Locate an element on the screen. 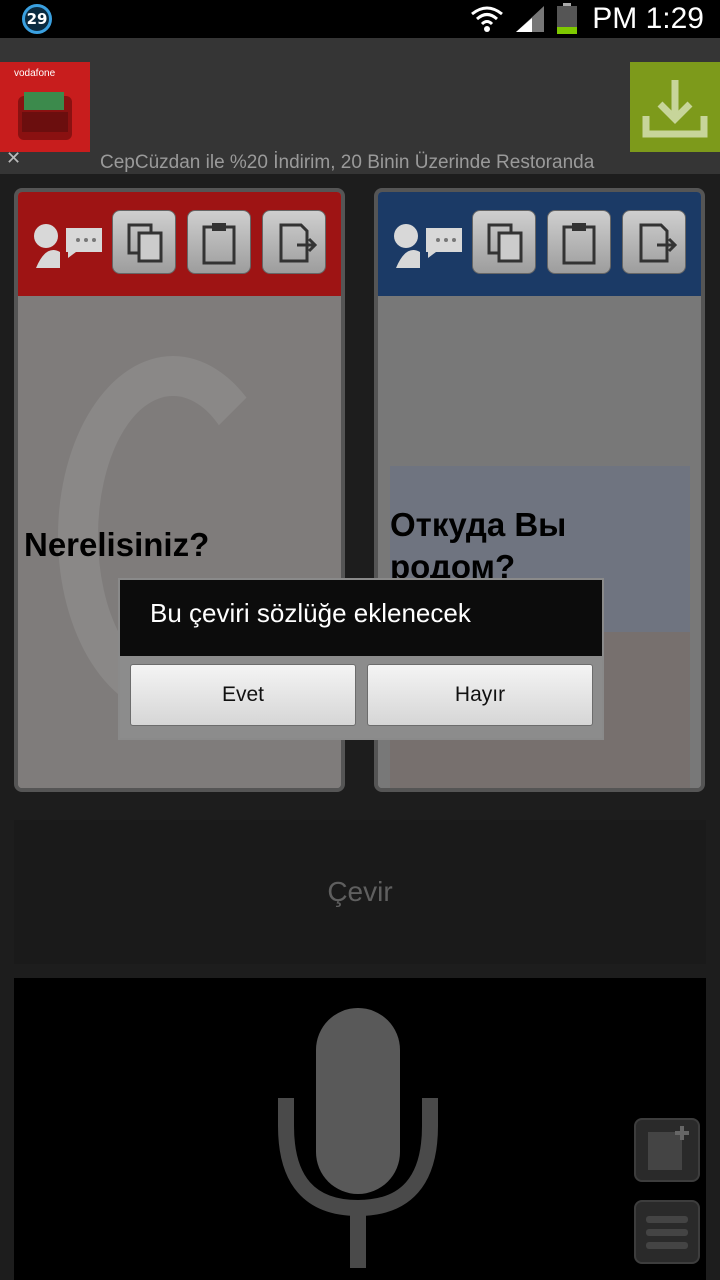 The image size is (720, 1280). ad-download-button is located at coordinates (675, 107).